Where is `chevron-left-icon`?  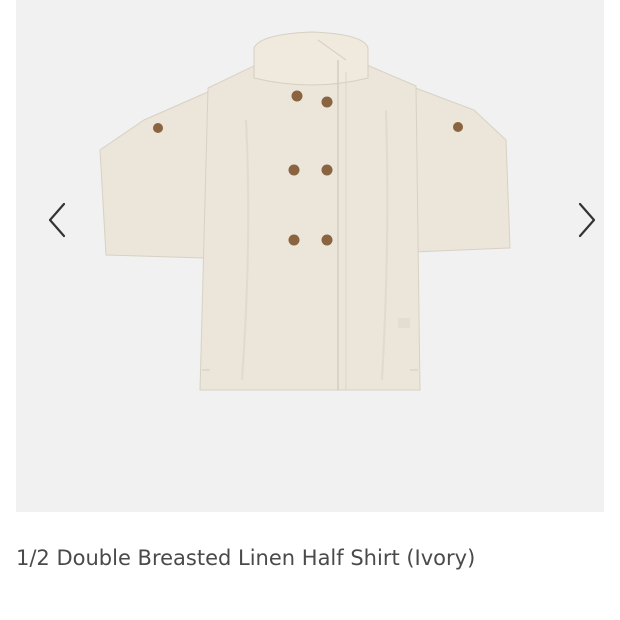
chevron-left-icon is located at coordinates (57, 220).